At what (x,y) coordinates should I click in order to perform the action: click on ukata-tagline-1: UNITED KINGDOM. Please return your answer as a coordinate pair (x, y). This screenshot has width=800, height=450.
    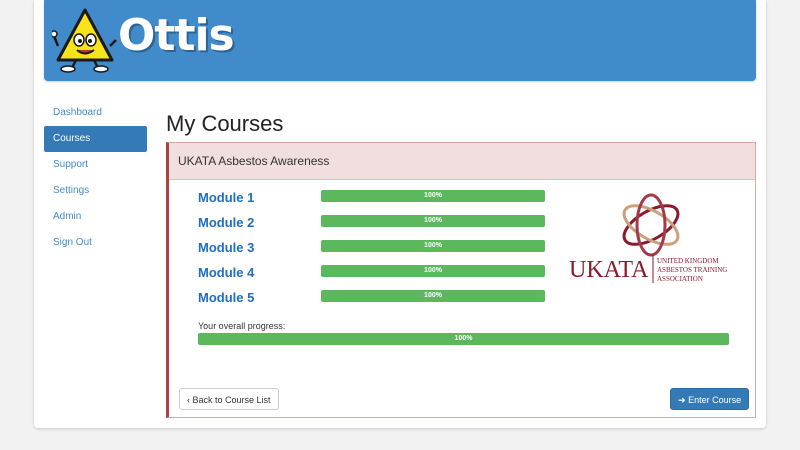
    Looking at the image, I should click on (688, 261).